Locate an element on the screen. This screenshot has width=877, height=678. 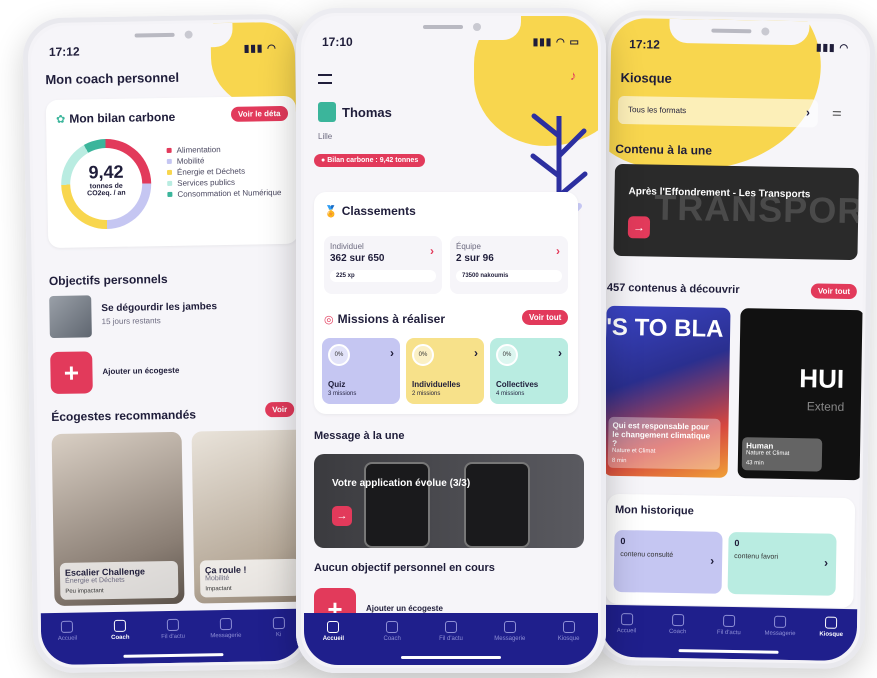
reco-voir-button: Voir is located at coordinates (280, 409).